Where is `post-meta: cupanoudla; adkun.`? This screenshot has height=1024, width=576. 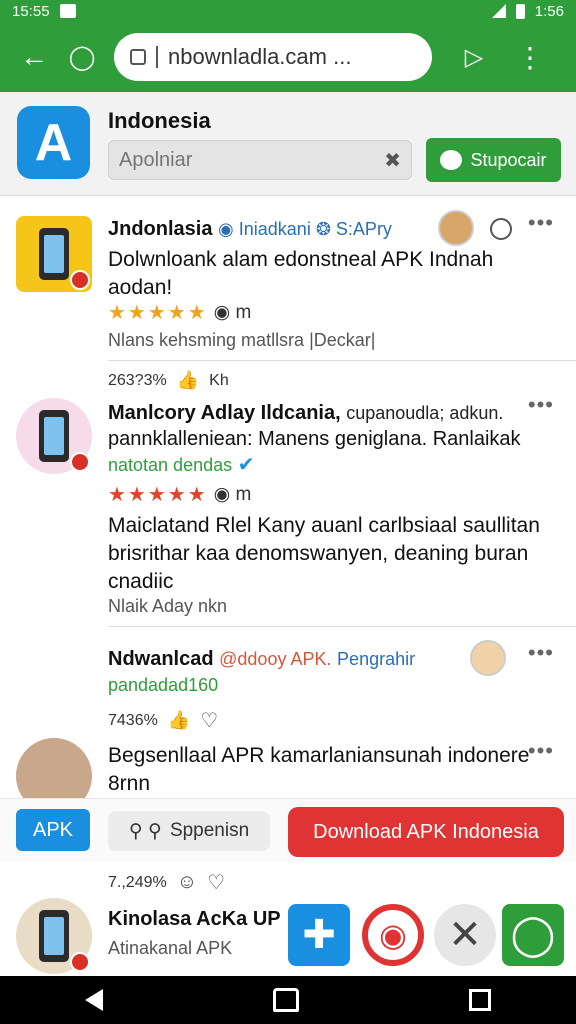
post-meta: cupanoudla; adkun. is located at coordinates (425, 413).